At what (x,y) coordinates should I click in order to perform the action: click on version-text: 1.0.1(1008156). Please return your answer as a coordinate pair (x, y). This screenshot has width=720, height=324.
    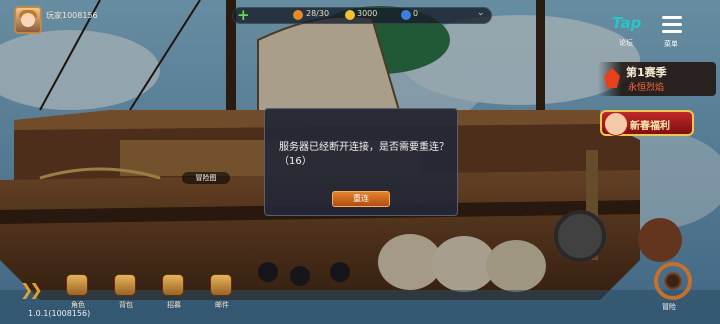
    Looking at the image, I should click on (59, 313).